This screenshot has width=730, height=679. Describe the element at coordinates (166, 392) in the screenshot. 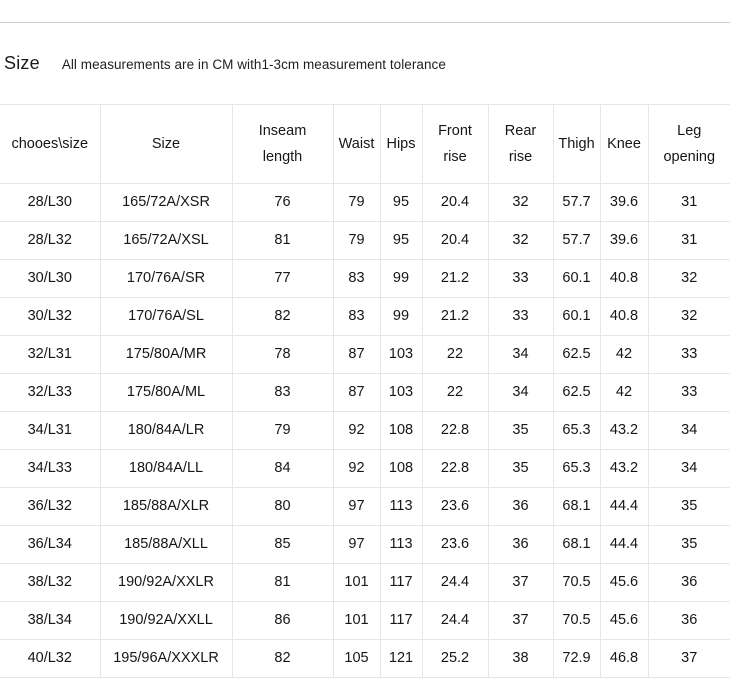

I see `table-cell: 175/80A/ML` at that location.